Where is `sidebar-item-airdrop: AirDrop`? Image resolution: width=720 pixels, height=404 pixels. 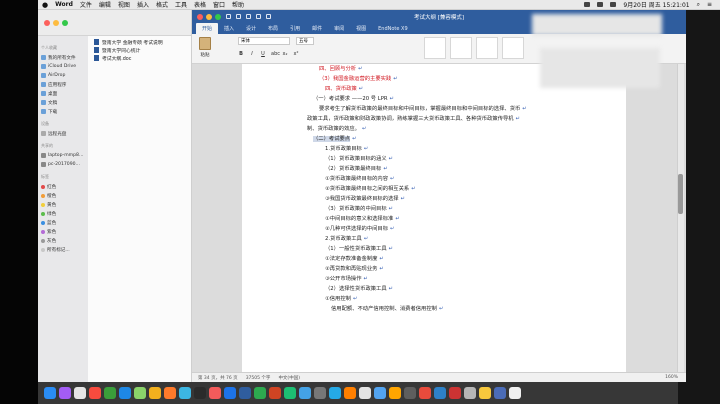
sidebar-item-airdrop: AirDrop is located at coordinates (63, 75).